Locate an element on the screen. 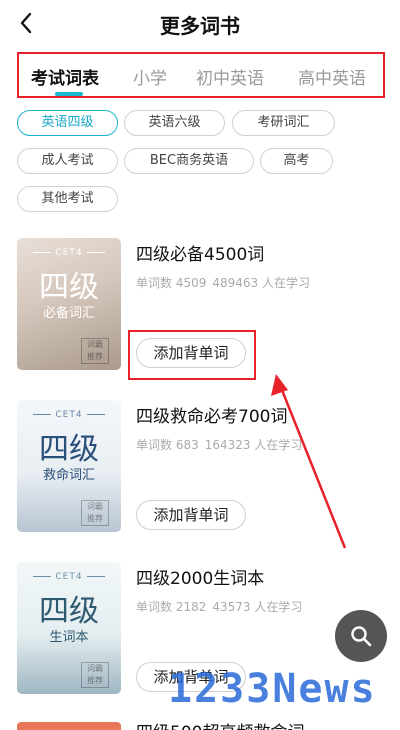 The height and width of the screenshot is (730, 400). active-tab-indicator is located at coordinates (69, 94).